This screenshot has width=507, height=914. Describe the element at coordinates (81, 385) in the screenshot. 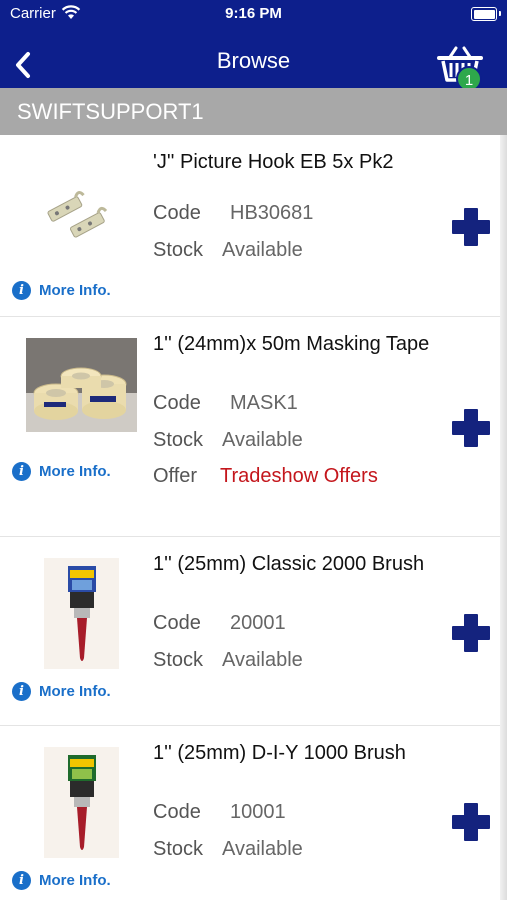

I see `masking-tape-image` at that location.